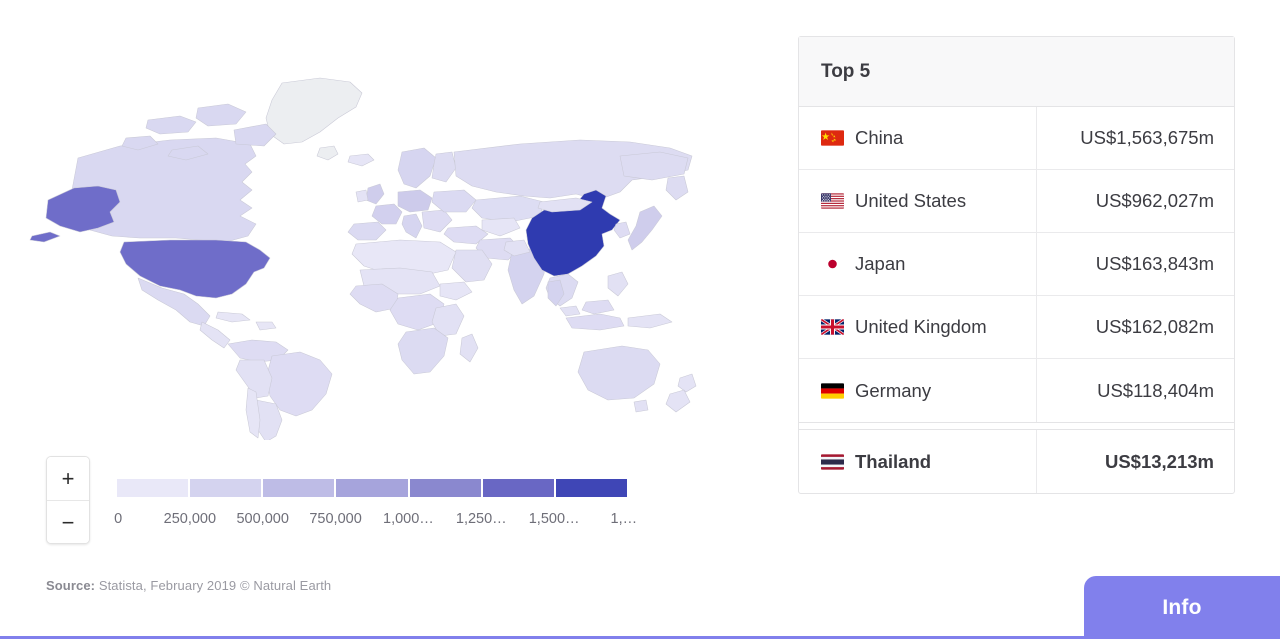  I want to click on country-value-cell: US$162,082m, so click(1135, 327).